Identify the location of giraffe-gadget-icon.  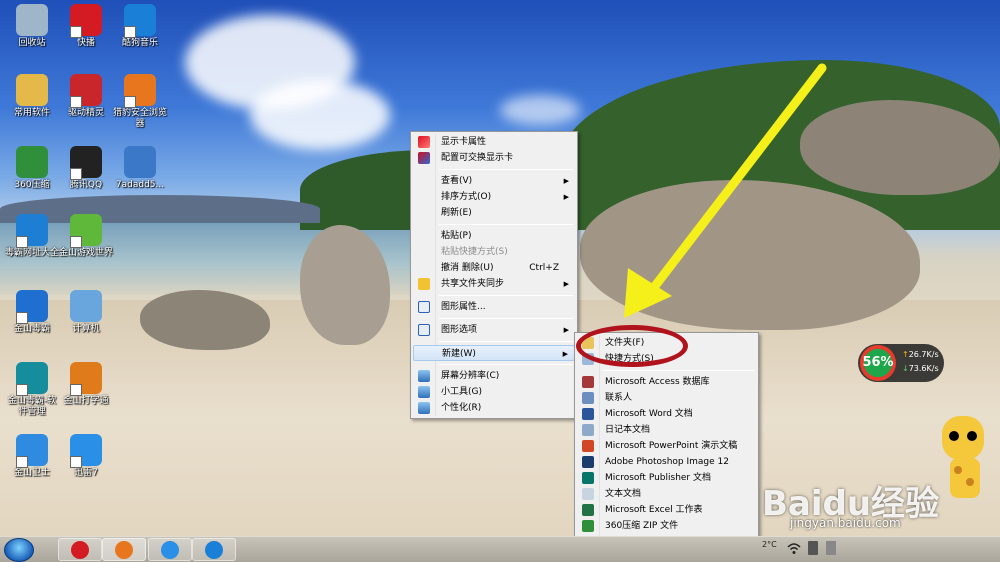
(963, 457).